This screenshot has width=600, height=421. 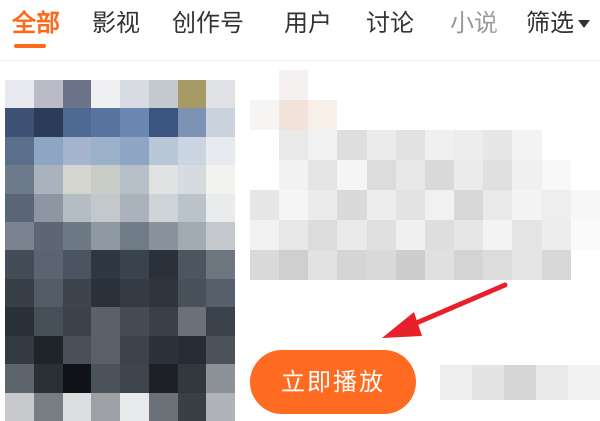 What do you see at coordinates (208, 23) in the screenshot?
I see `tab-creator: 创作号` at bounding box center [208, 23].